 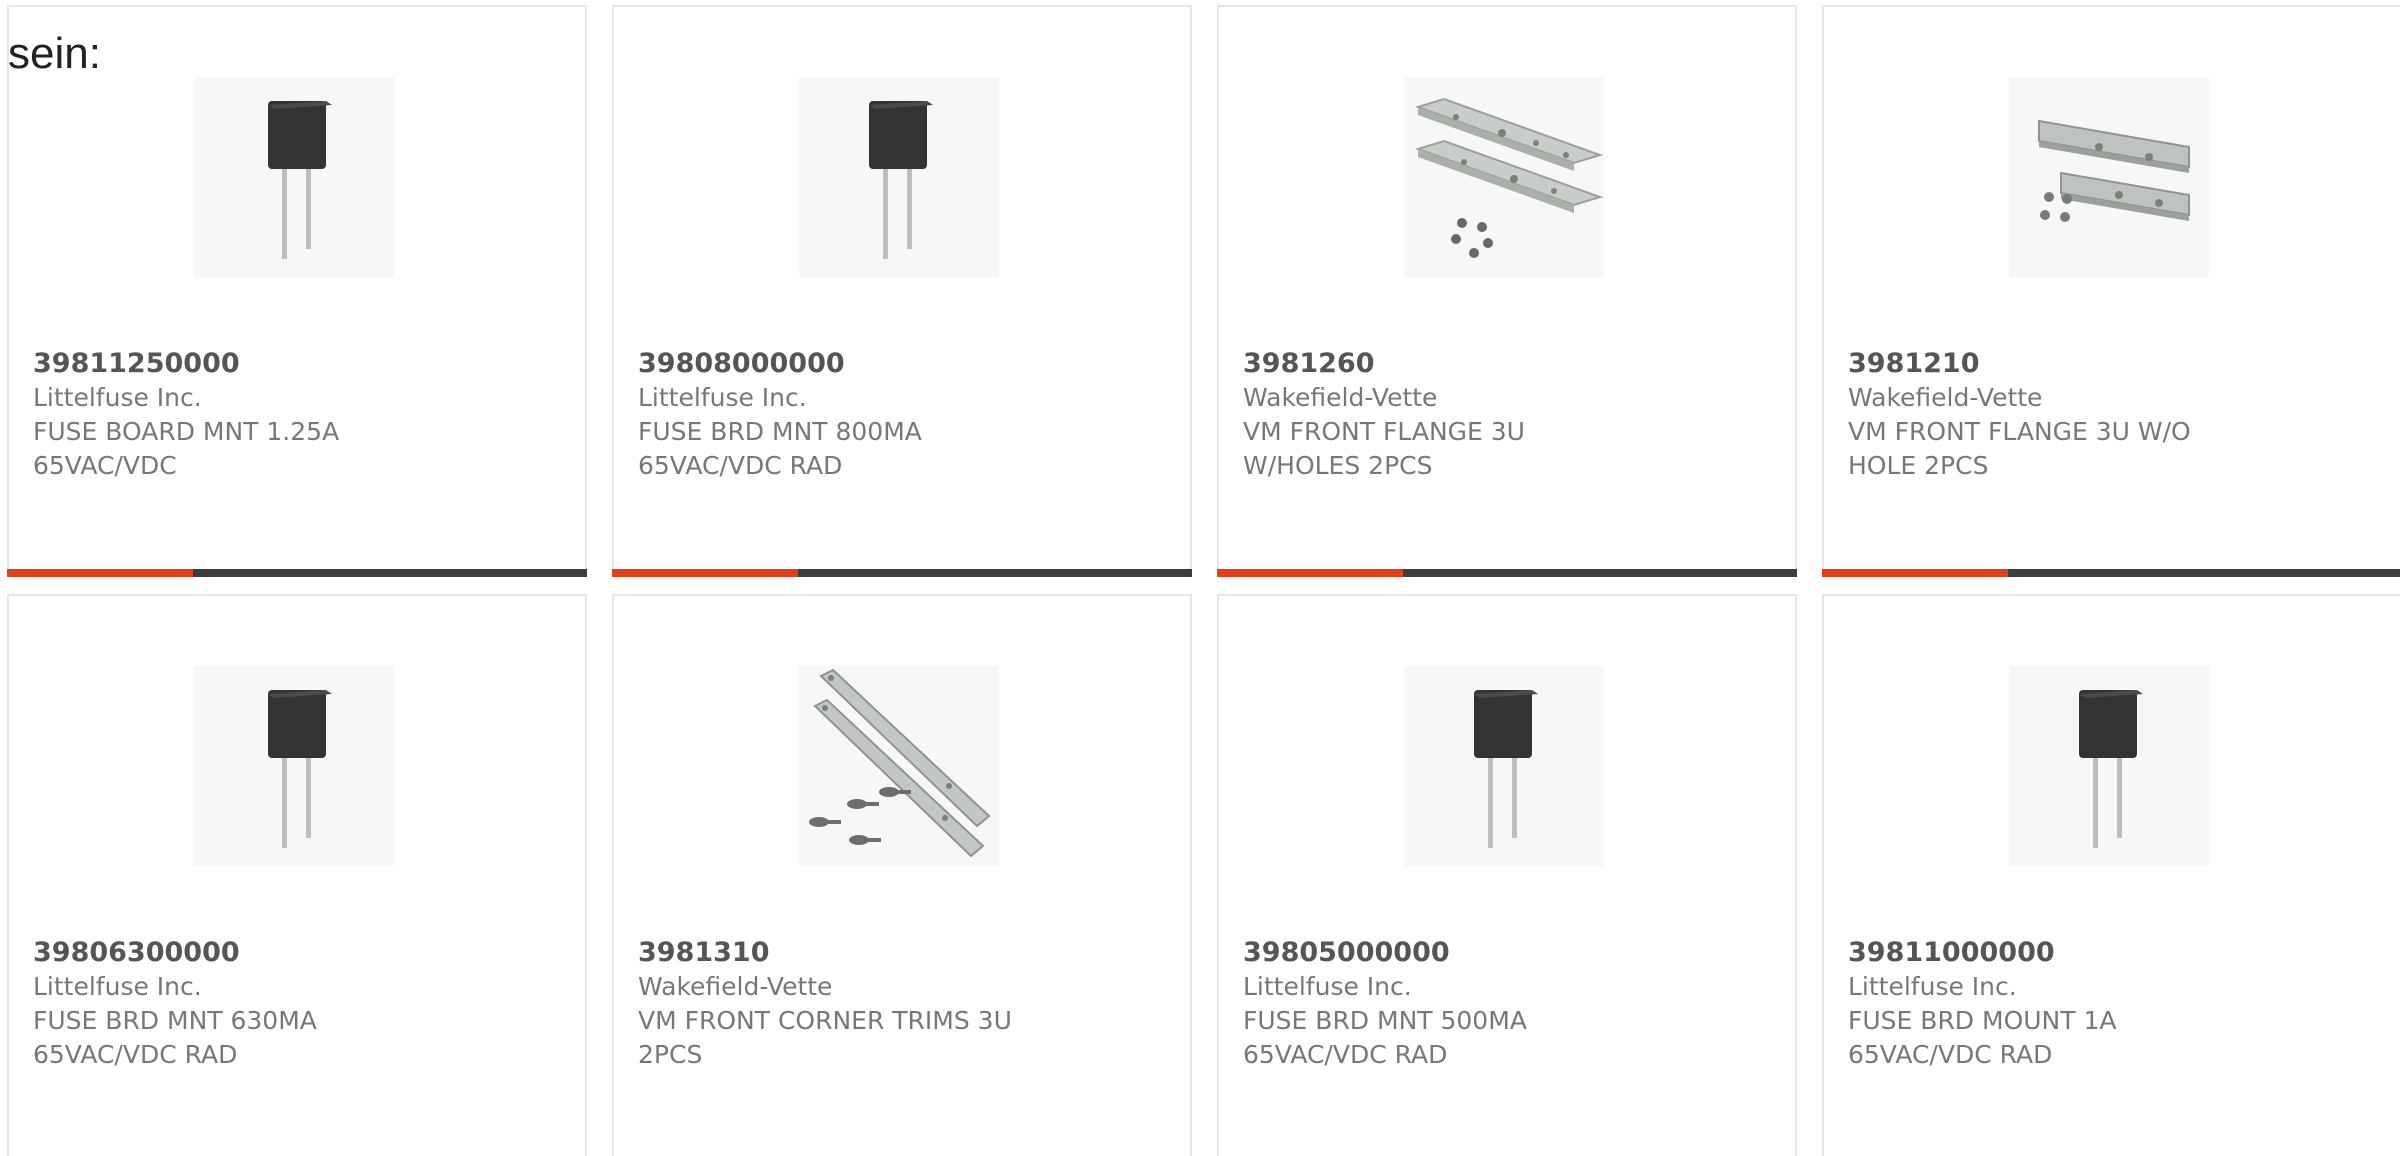 What do you see at coordinates (175, 1037) in the screenshot?
I see `description: FUSE BRD MNT 630MA 65VAC/VDC RAD` at bounding box center [175, 1037].